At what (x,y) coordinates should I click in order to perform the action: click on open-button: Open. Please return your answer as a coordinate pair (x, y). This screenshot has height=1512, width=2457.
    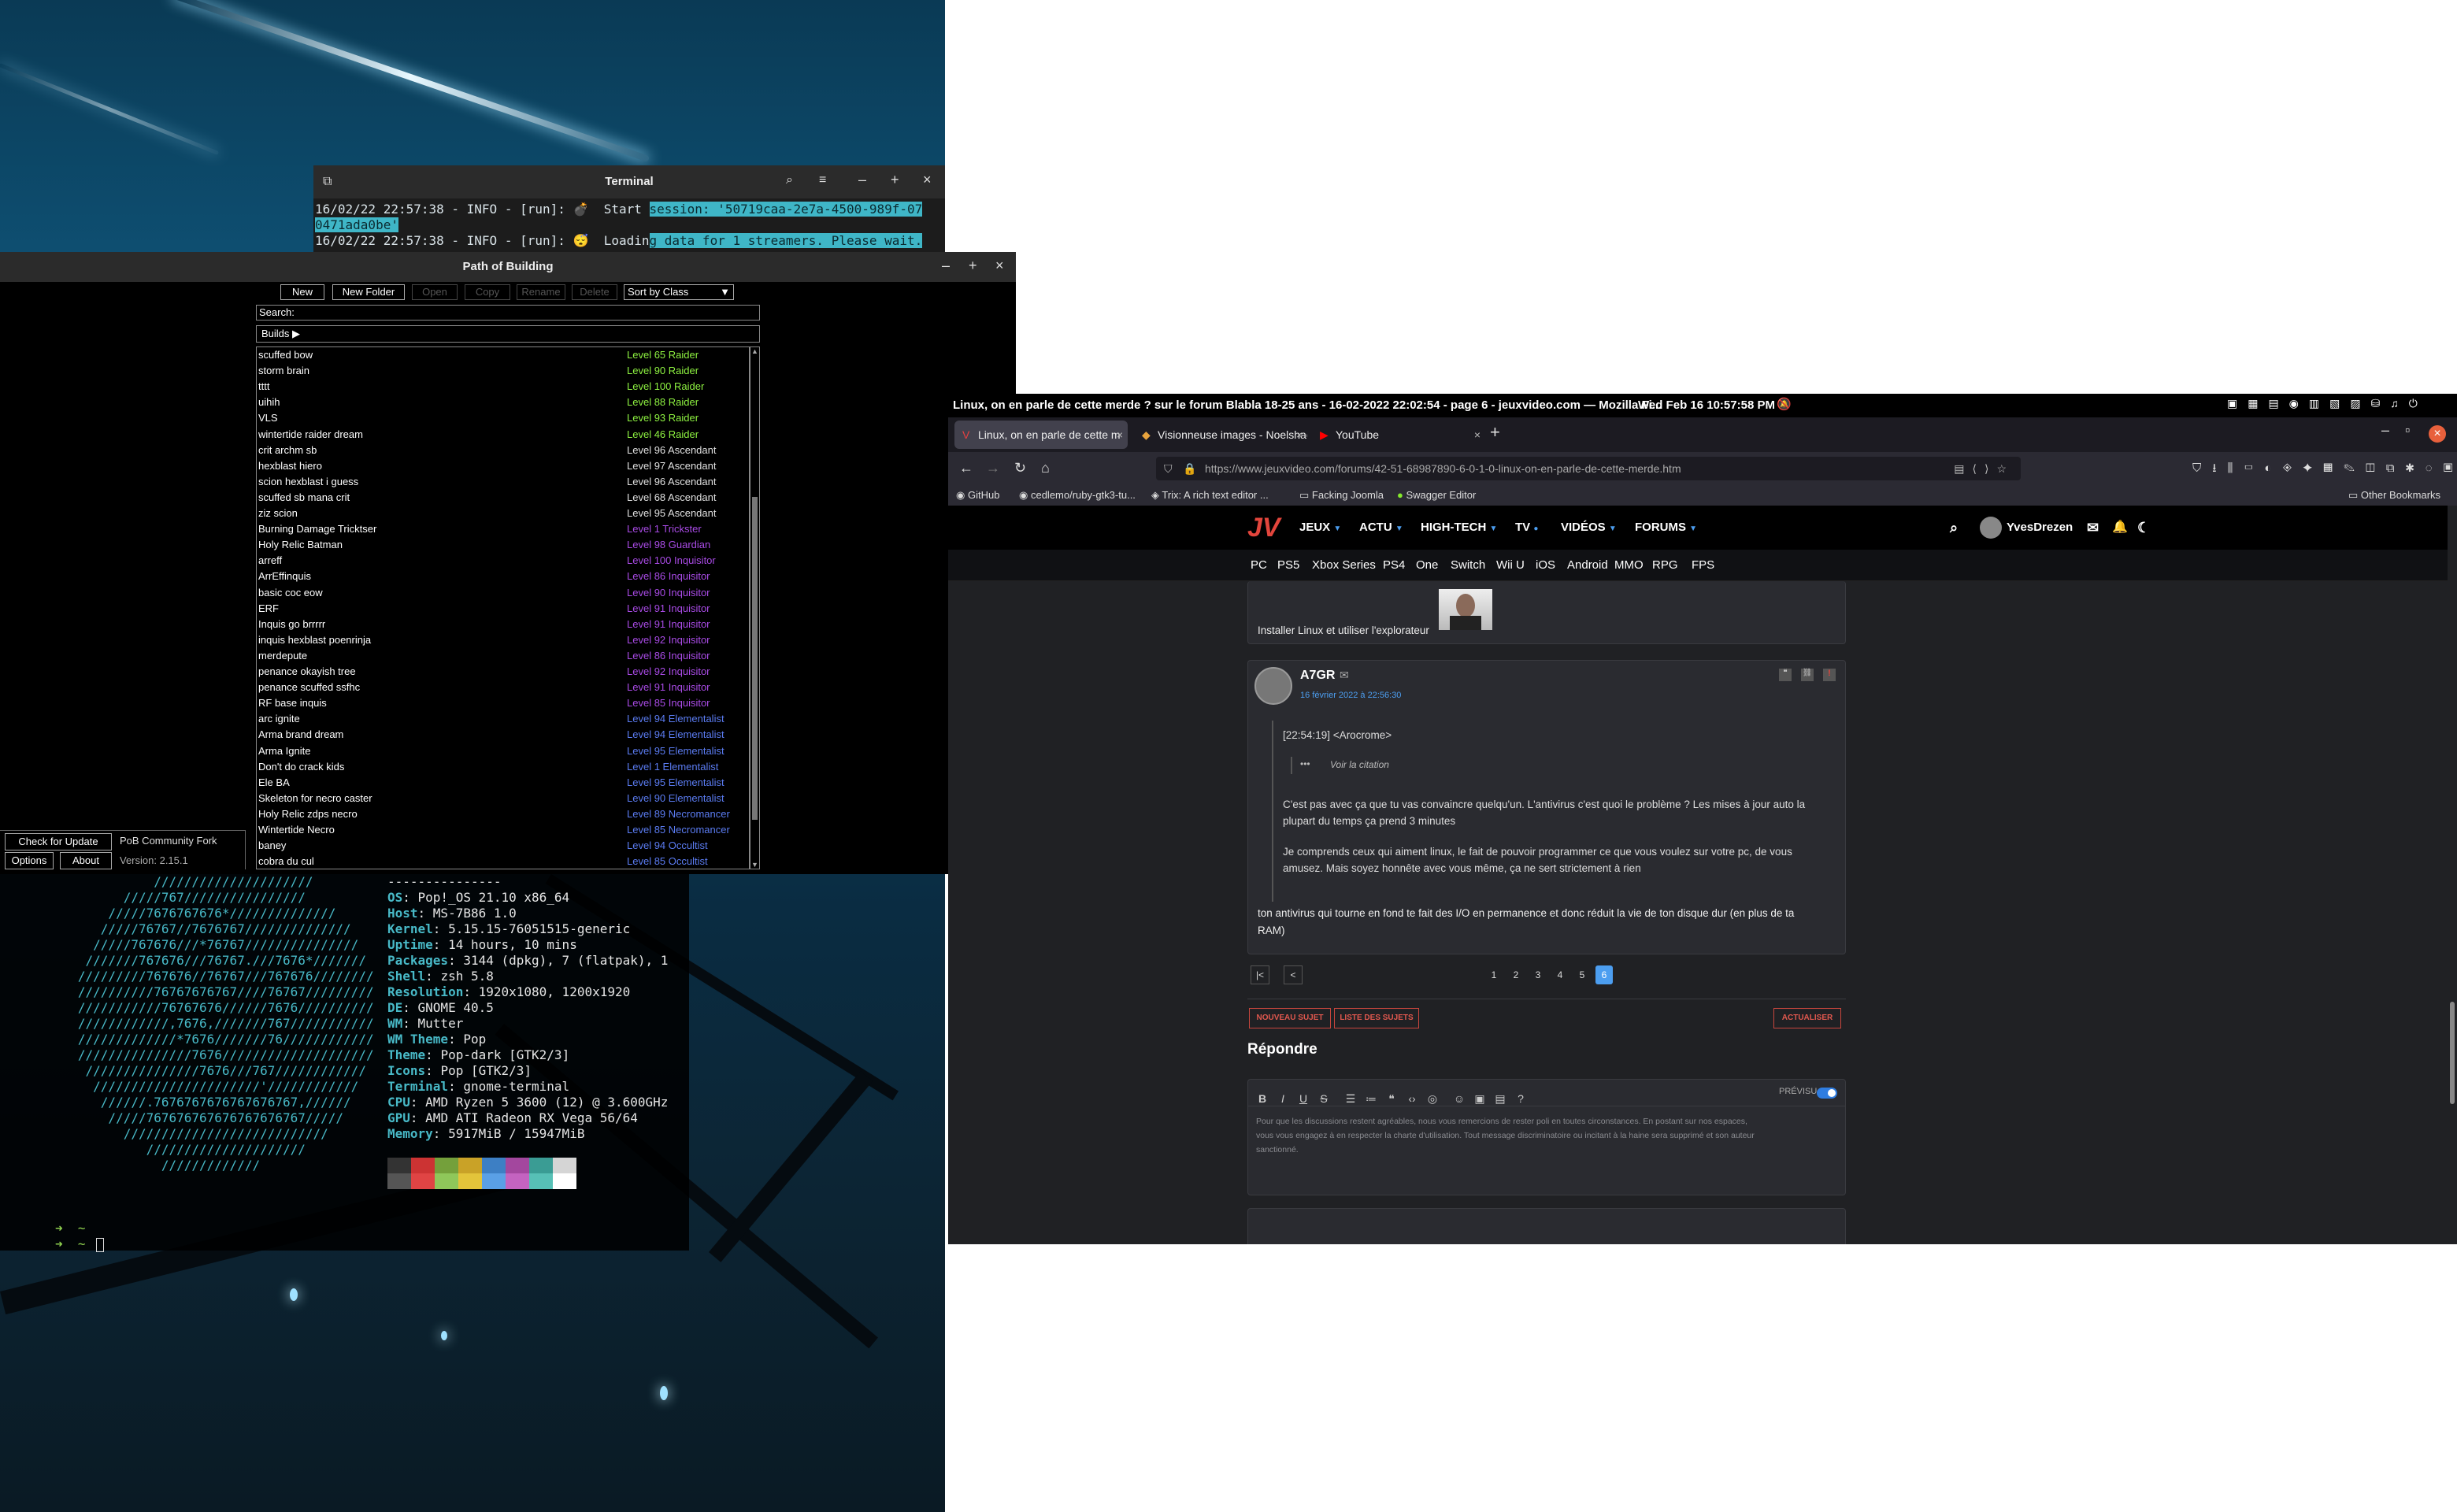
    Looking at the image, I should click on (435, 292).